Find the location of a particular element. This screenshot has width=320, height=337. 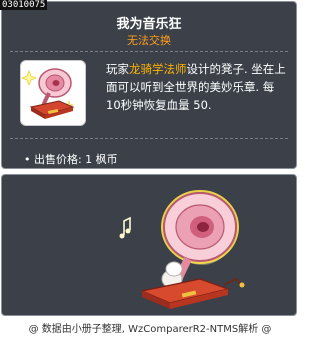

item-icon-frame is located at coordinates (53, 93).